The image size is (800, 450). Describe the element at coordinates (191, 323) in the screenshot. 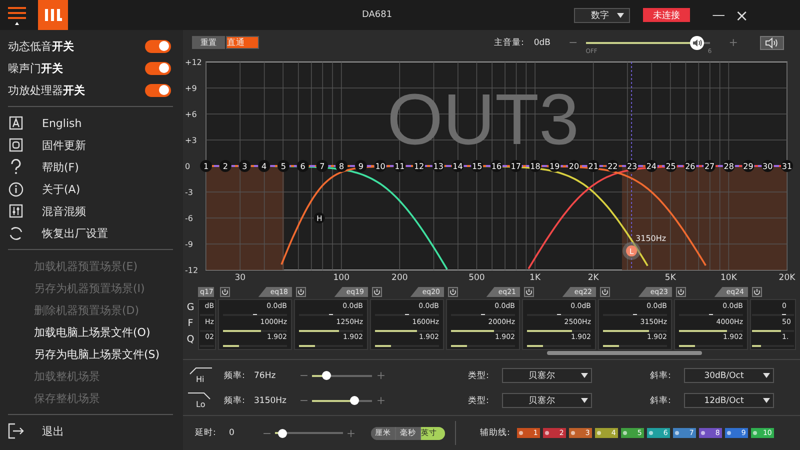

I see `row-label: F` at that location.